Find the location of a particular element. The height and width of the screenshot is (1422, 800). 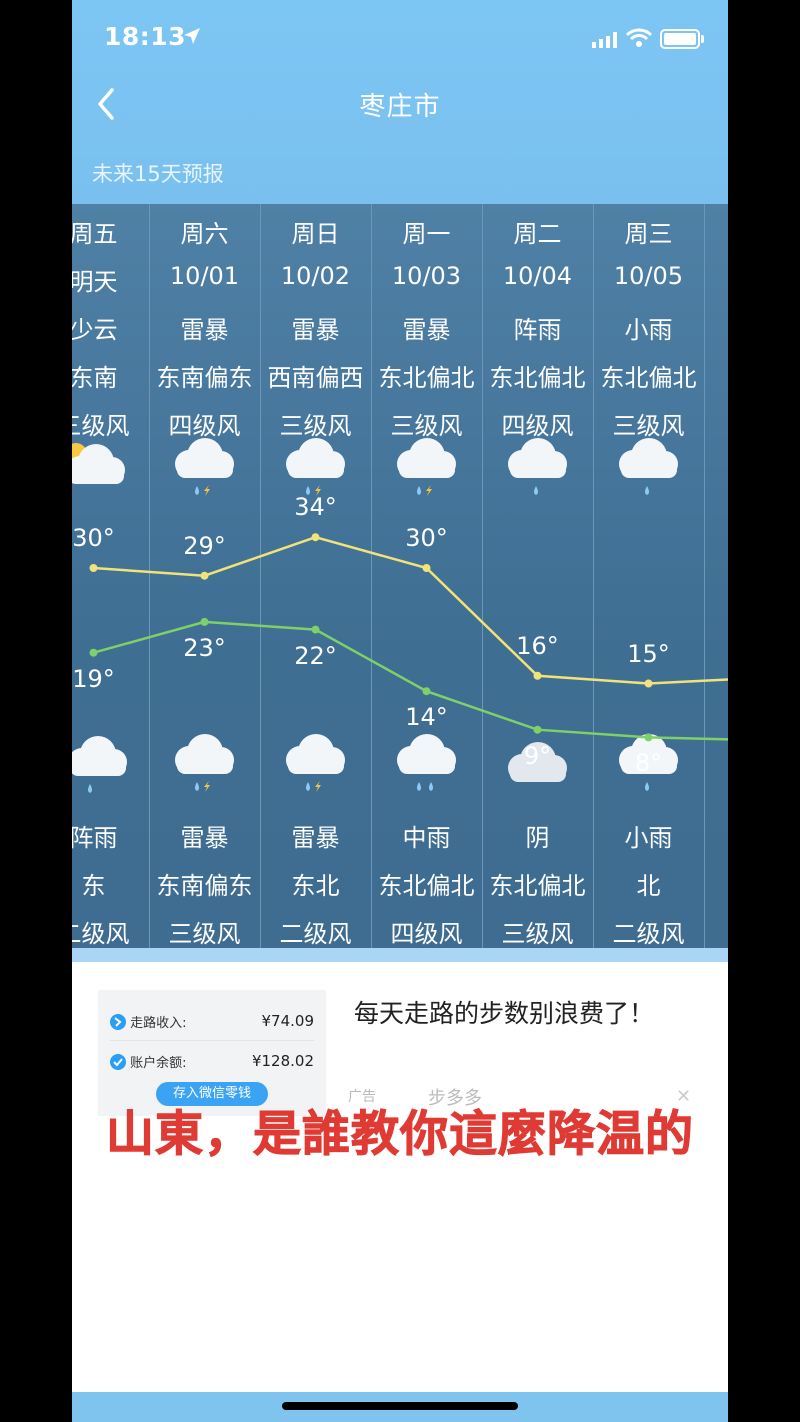

ad-row-label: 走路收入: is located at coordinates (148, 1021).